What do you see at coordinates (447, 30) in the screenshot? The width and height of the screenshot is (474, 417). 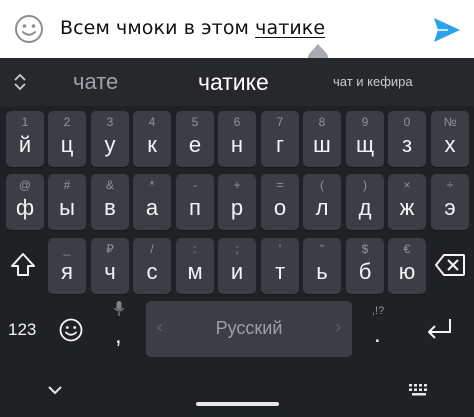 I see `send-arrow-icon` at bounding box center [447, 30].